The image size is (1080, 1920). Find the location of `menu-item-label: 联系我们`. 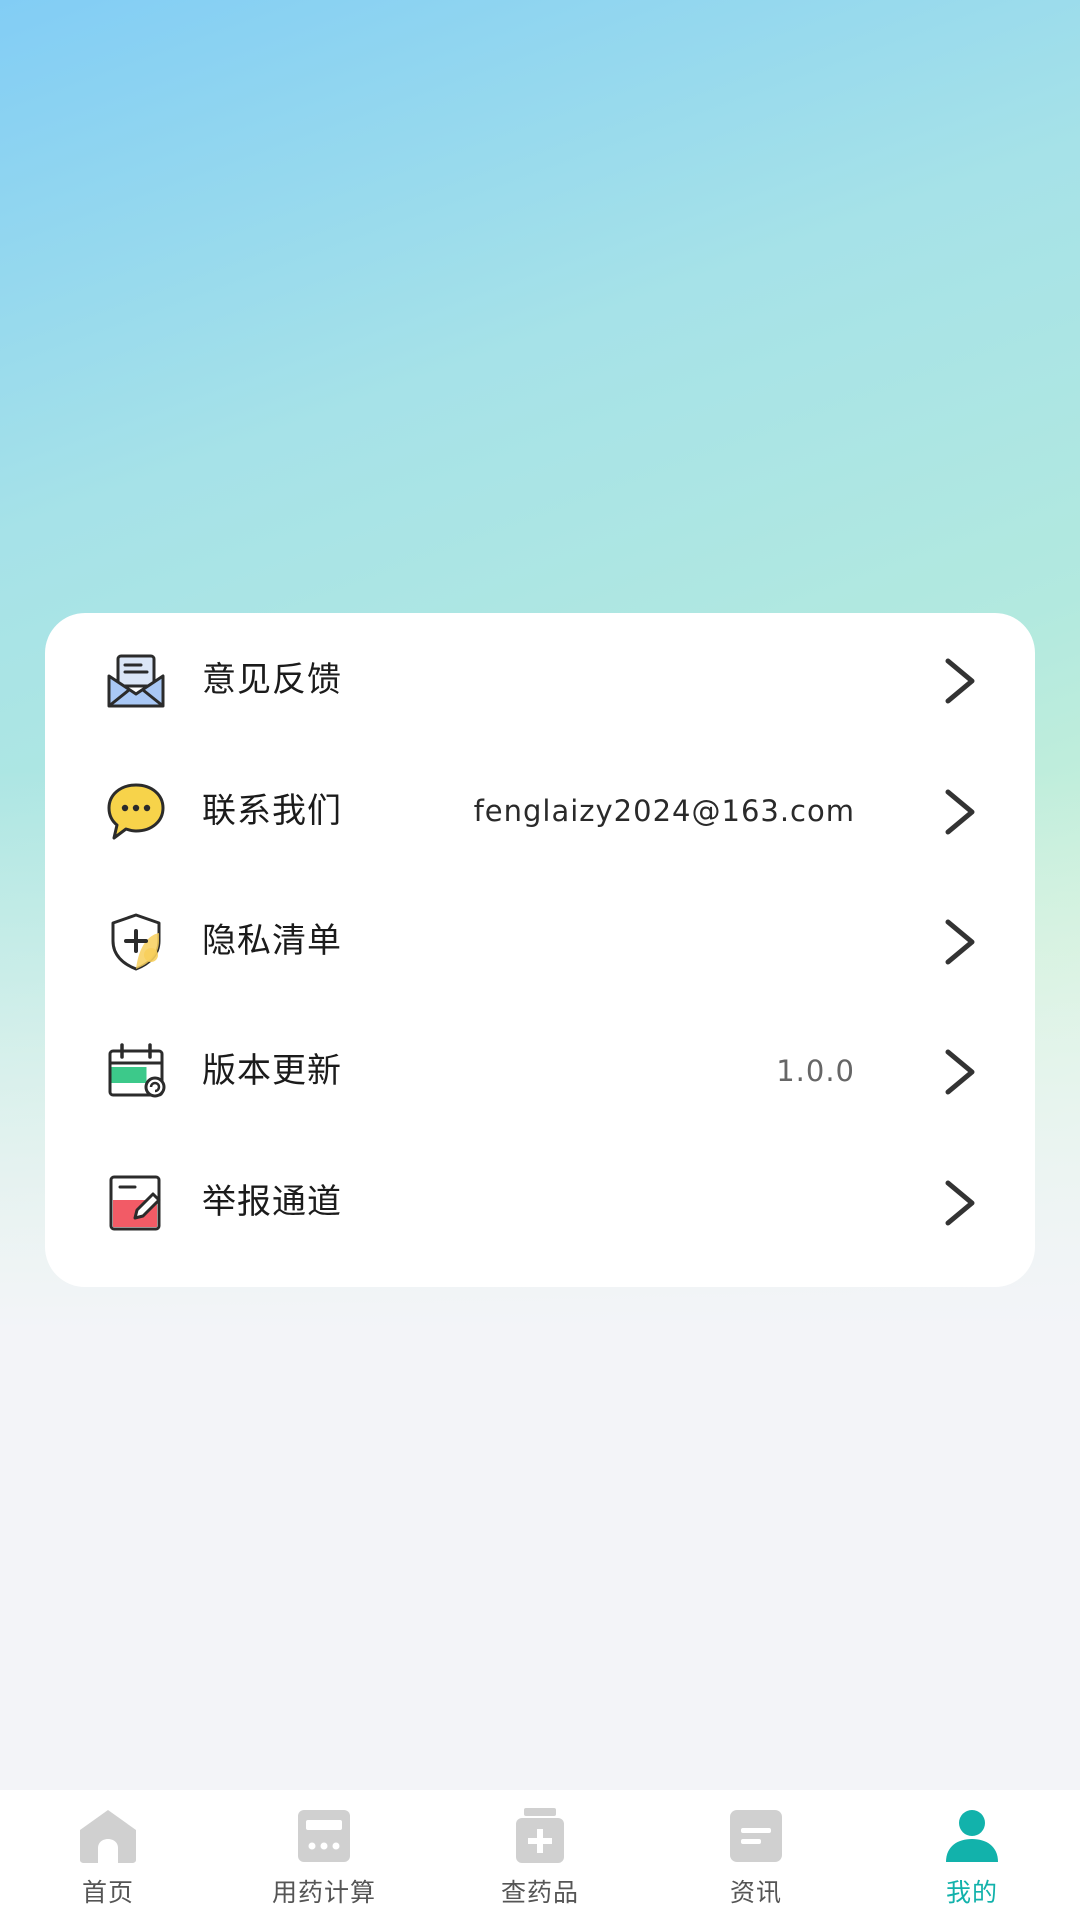

menu-item-label: 联系我们 is located at coordinates (272, 811).